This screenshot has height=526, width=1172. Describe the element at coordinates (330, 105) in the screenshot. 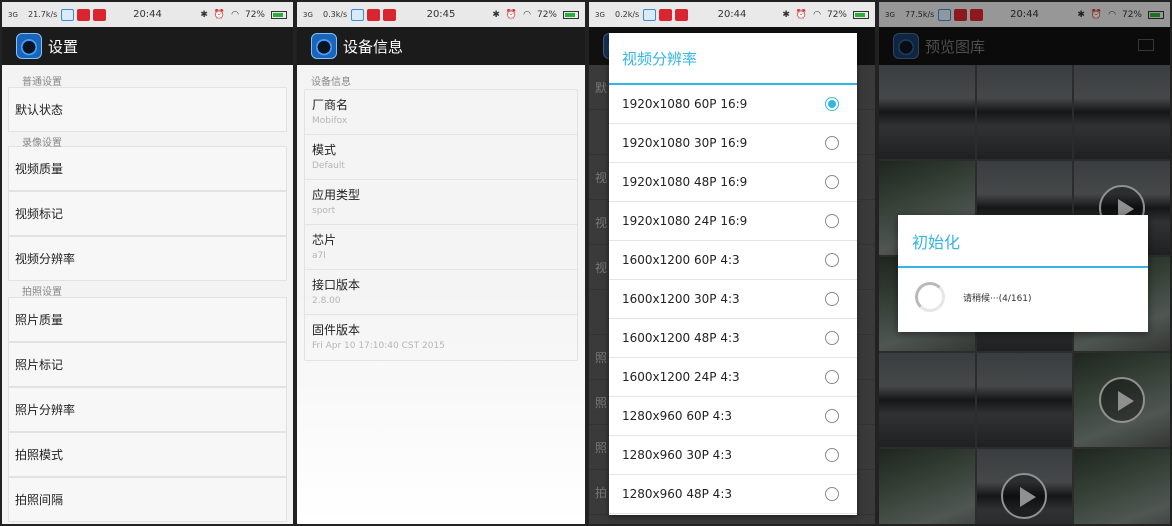

I see `info-key: 厂商名` at that location.